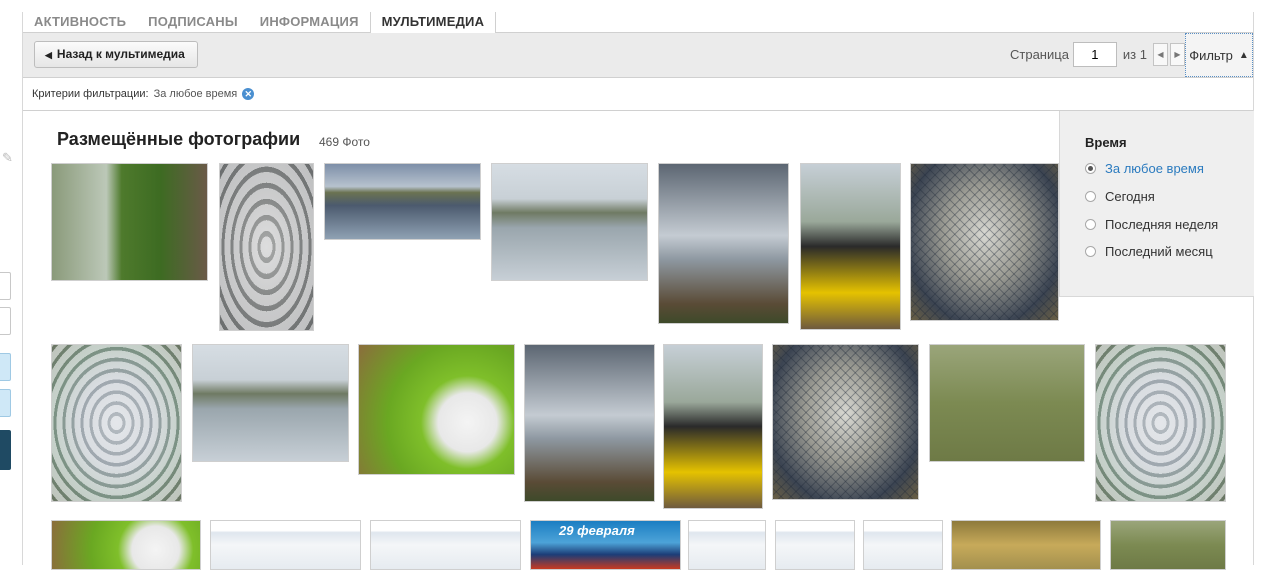 The width and height of the screenshot is (1280, 570). What do you see at coordinates (1159, 251) in the screenshot?
I see `option-label: Последний месяц` at bounding box center [1159, 251].